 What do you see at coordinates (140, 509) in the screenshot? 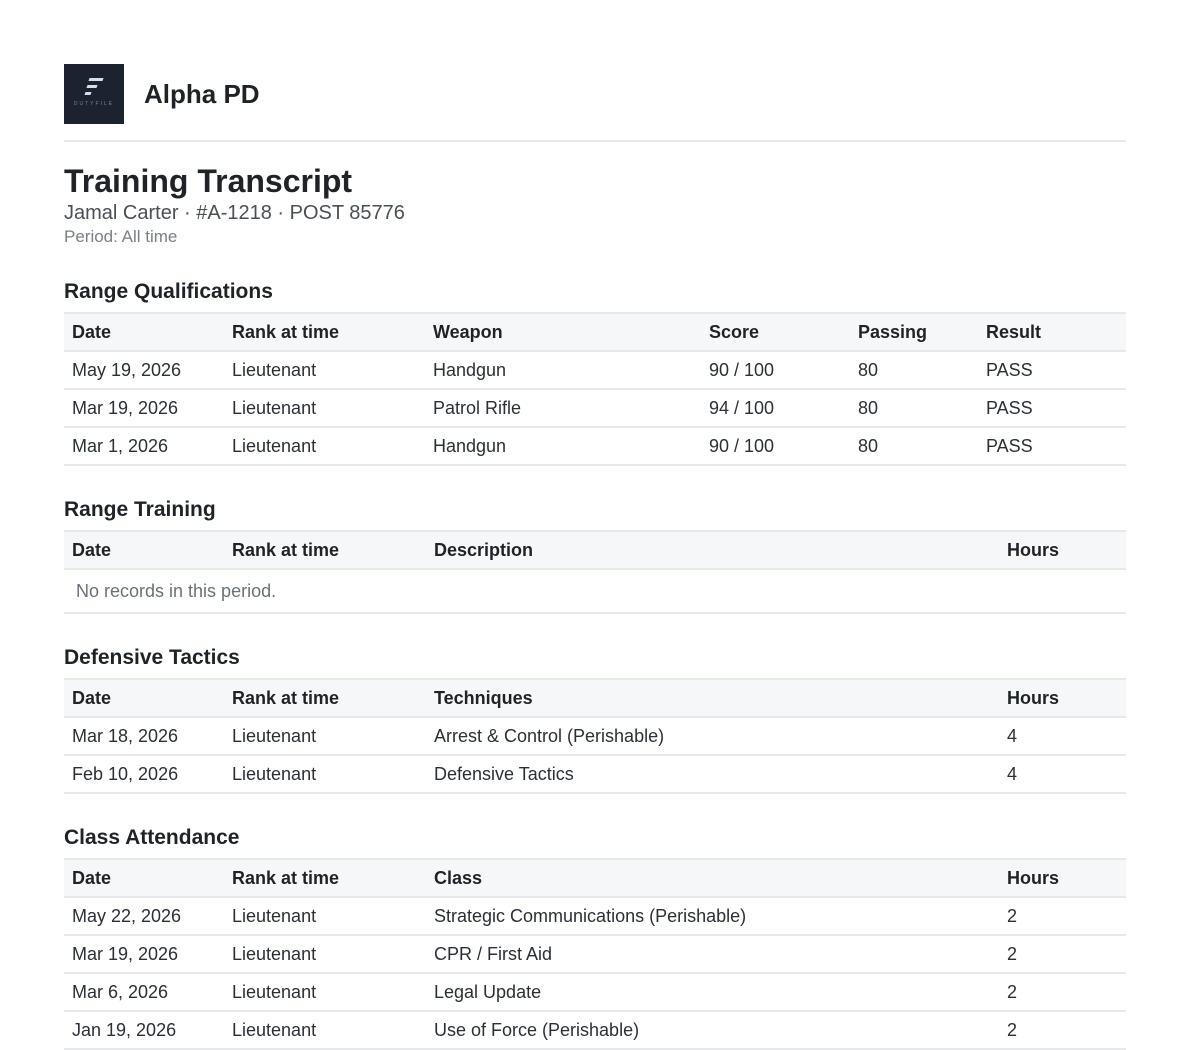
I see `section-title-range-training: Range Training` at bounding box center [140, 509].